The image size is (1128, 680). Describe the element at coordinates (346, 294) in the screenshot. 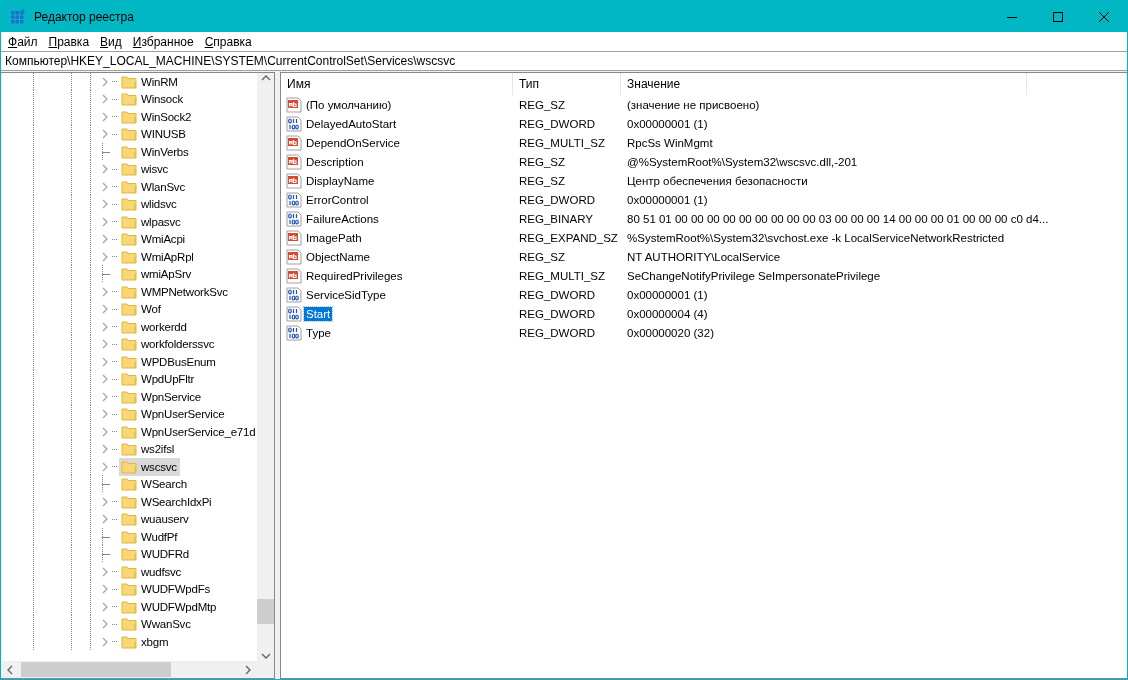

I see `value-name: ServiceSidType` at that location.